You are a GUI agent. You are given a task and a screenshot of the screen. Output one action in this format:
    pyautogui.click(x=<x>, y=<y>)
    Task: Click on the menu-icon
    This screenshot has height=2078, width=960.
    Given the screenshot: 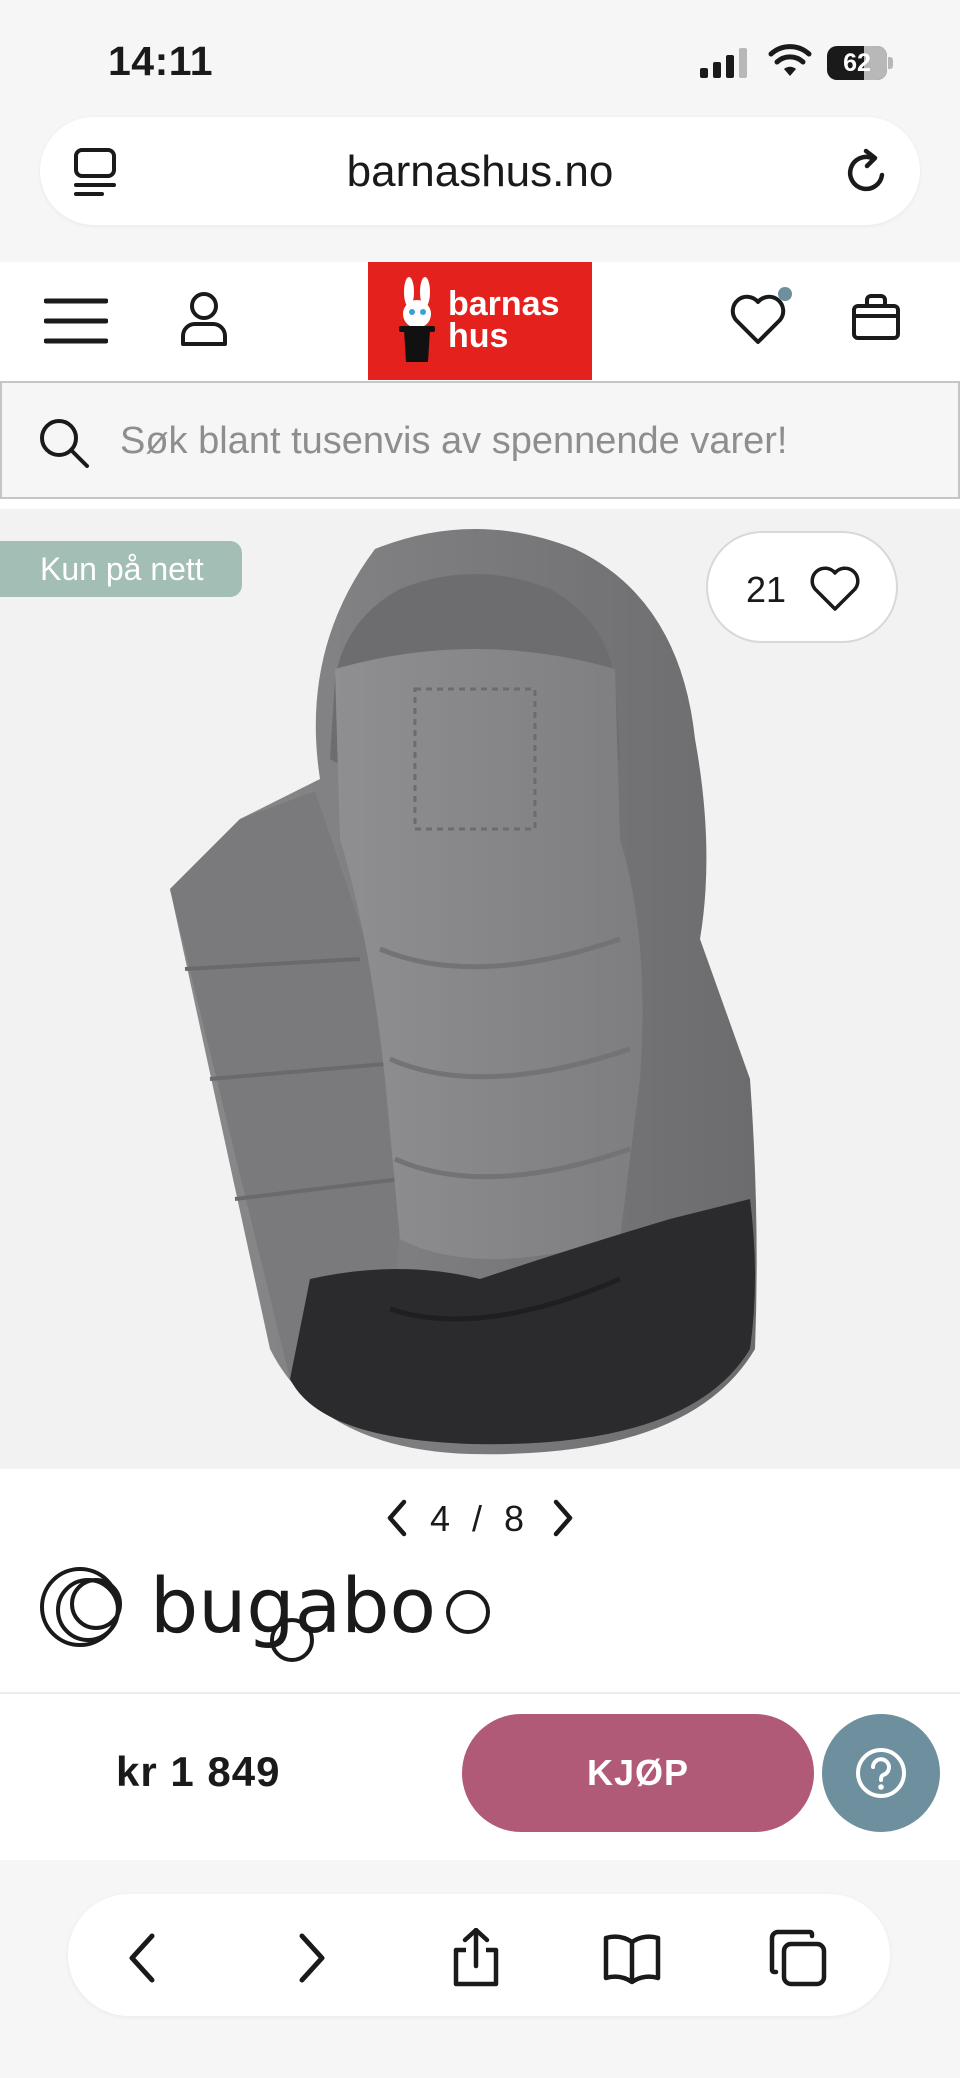 What is the action you would take?
    pyautogui.click(x=76, y=321)
    